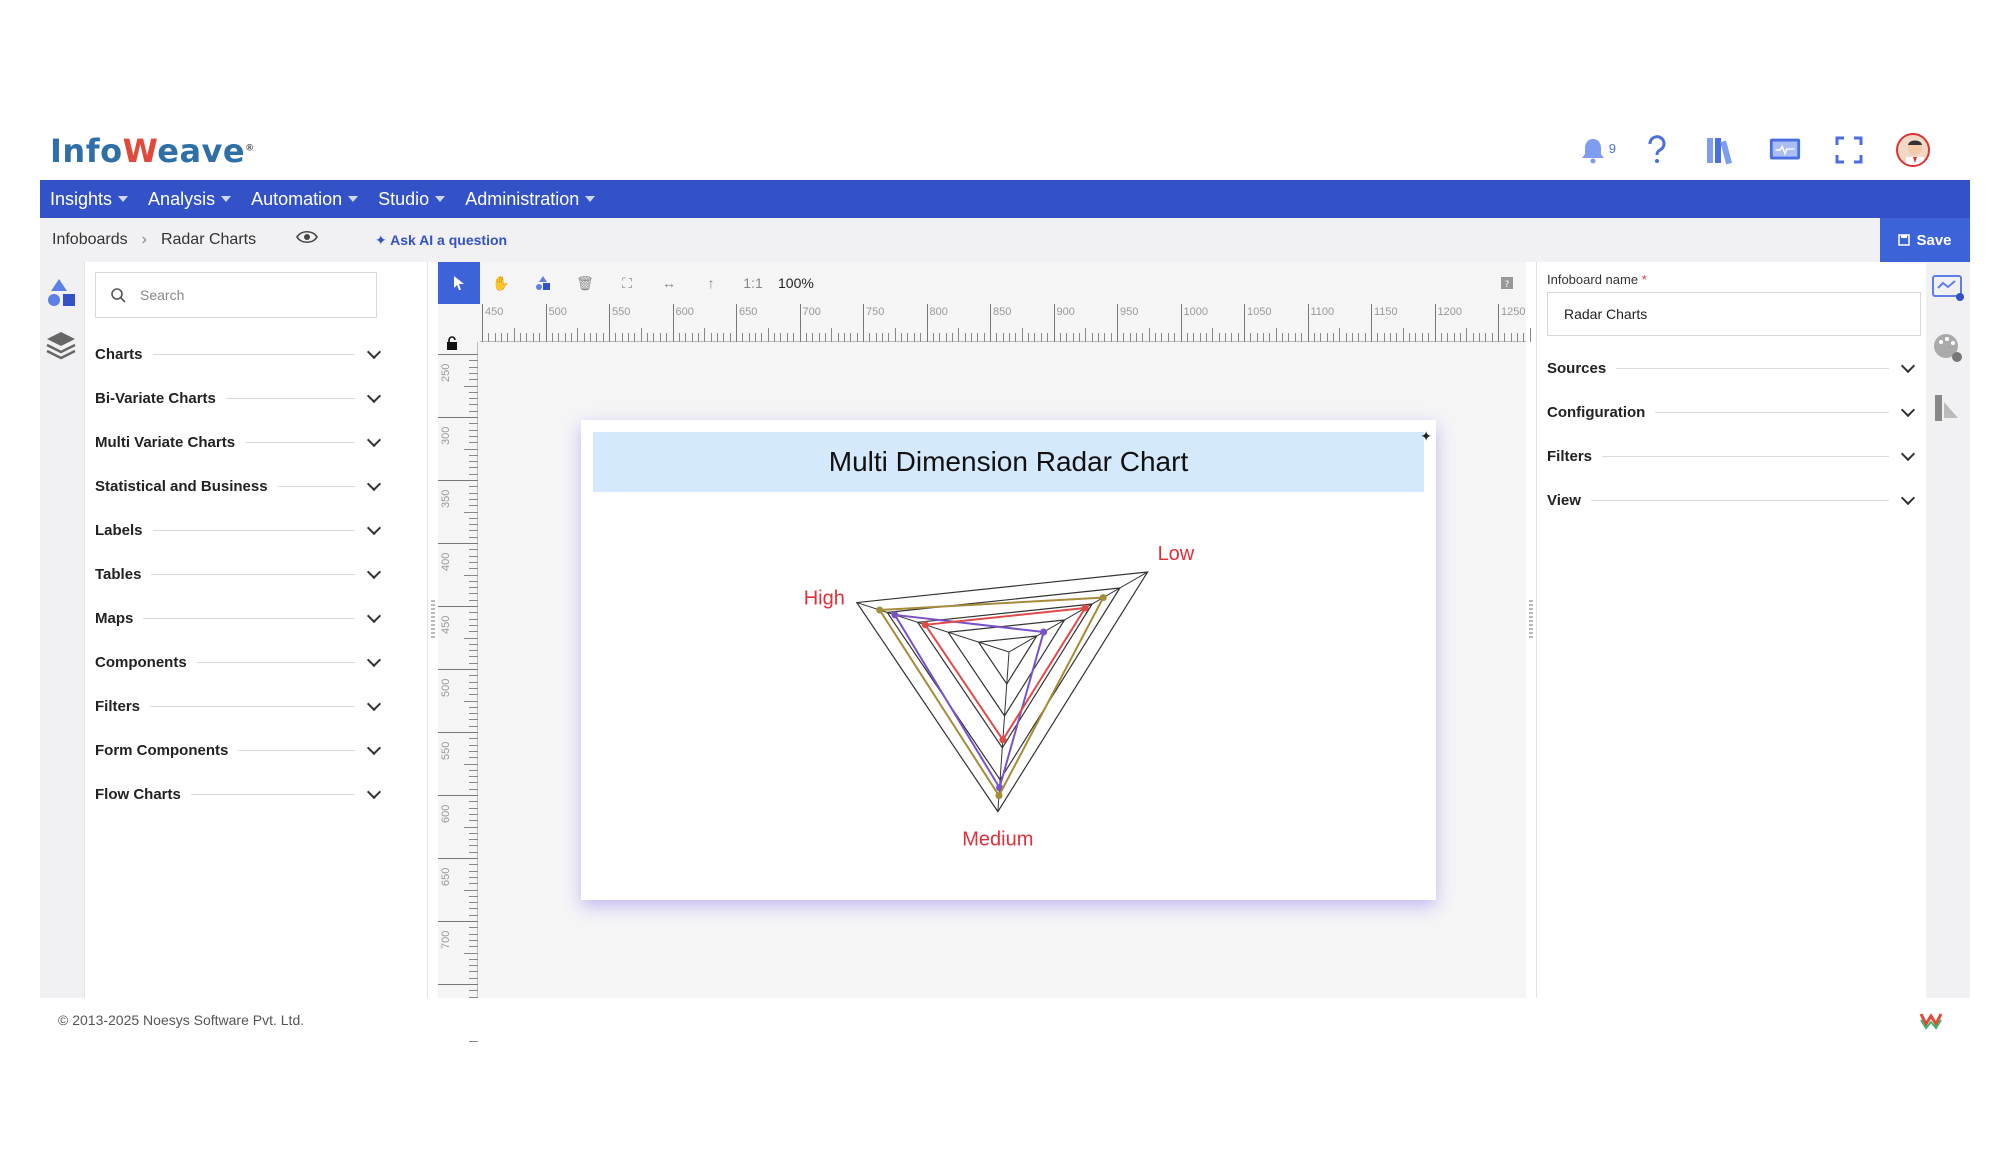 This screenshot has height=1160, width=2000. Describe the element at coordinates (1721, 150) in the screenshot. I see `library-icon` at that location.